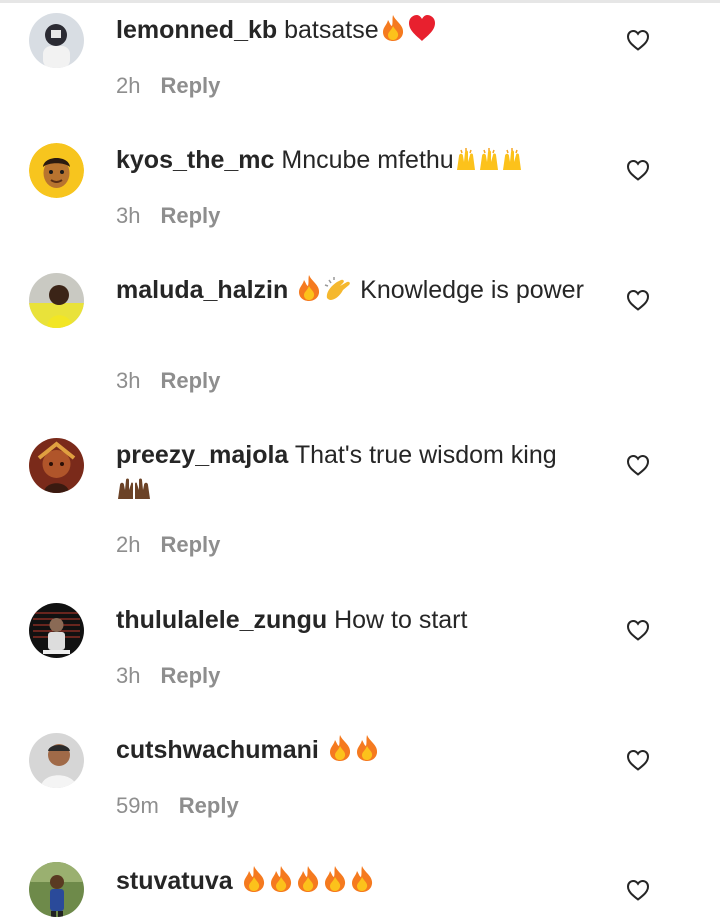 The width and height of the screenshot is (720, 920). I want to click on comment-username: cutshwachumani, so click(217, 750).